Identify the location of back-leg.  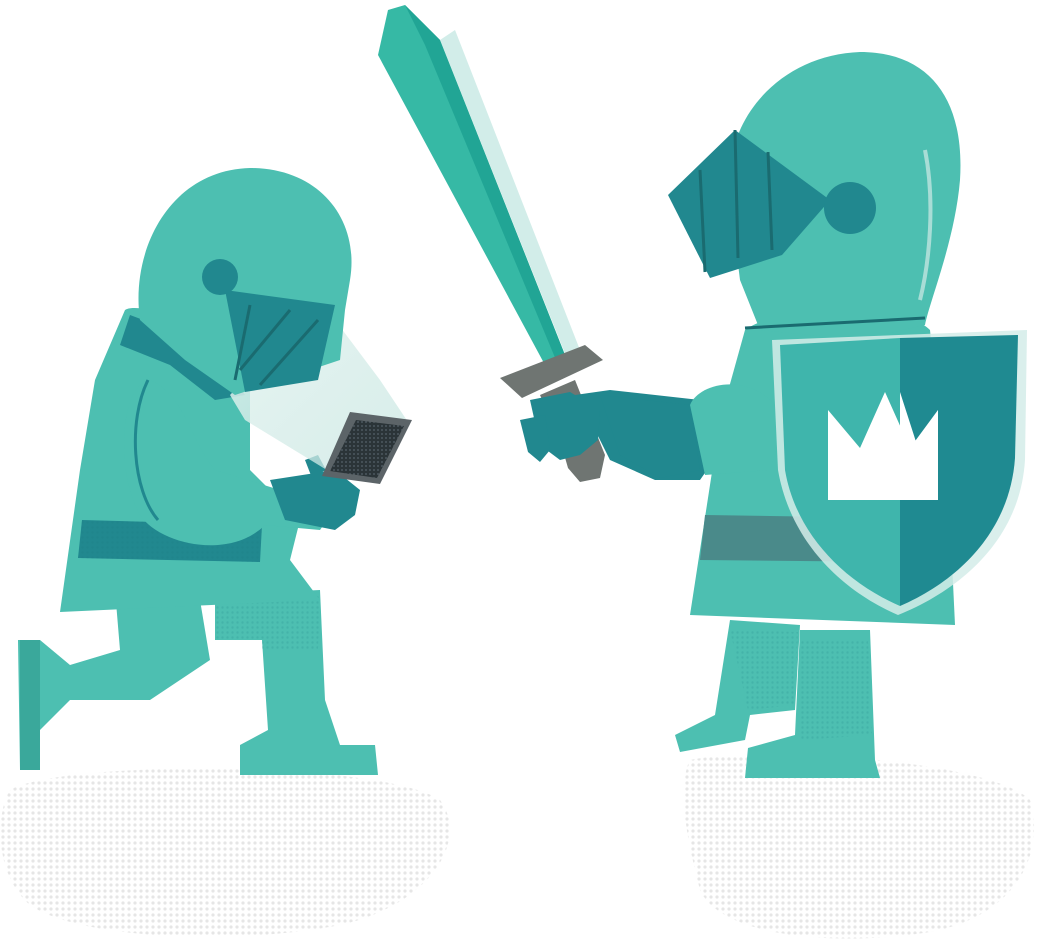
(114, 680).